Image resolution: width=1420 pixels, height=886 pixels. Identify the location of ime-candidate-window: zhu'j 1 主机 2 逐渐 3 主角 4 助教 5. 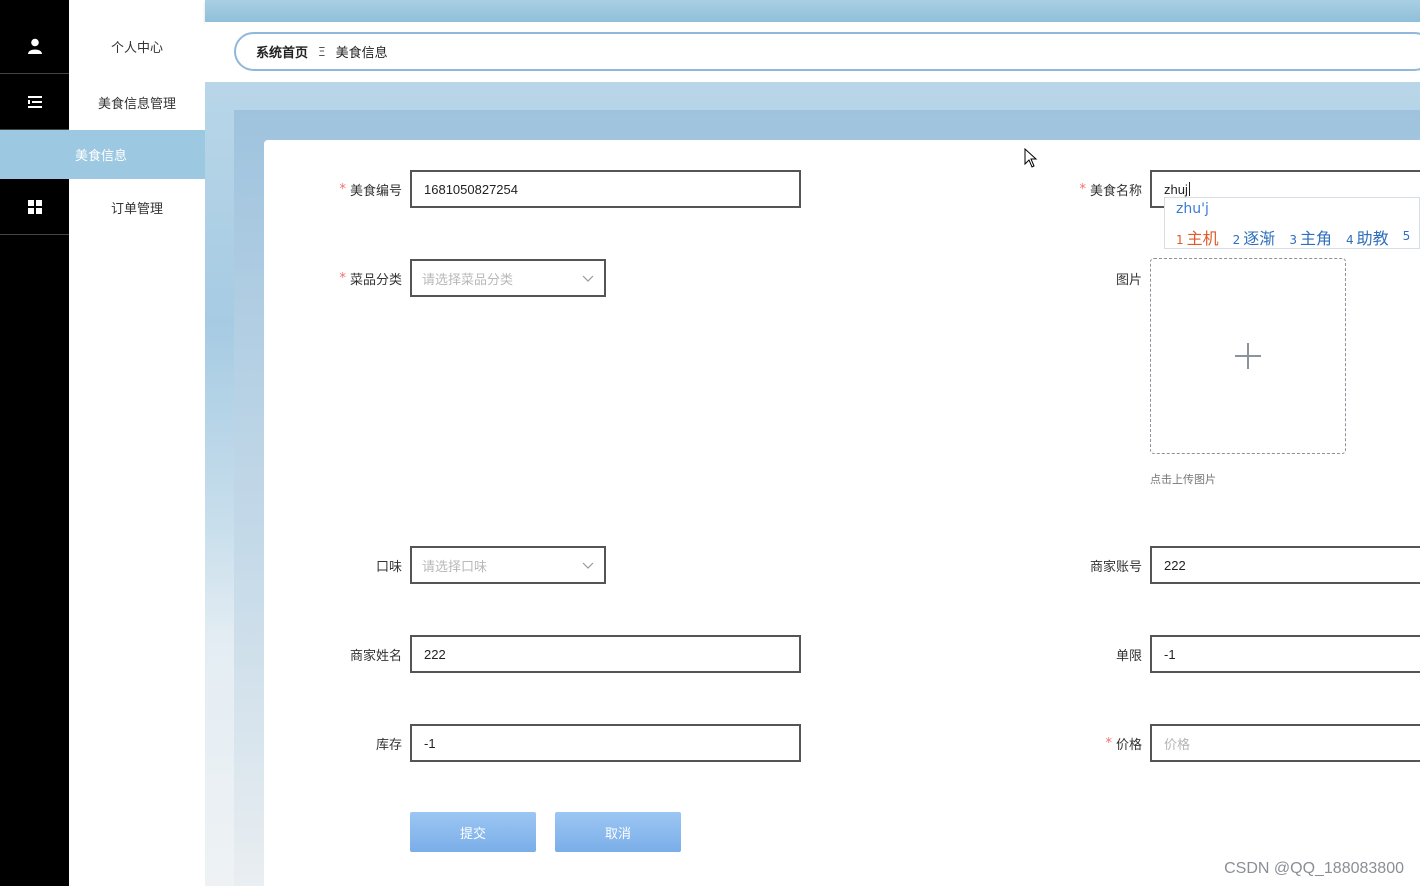
(1292, 223).